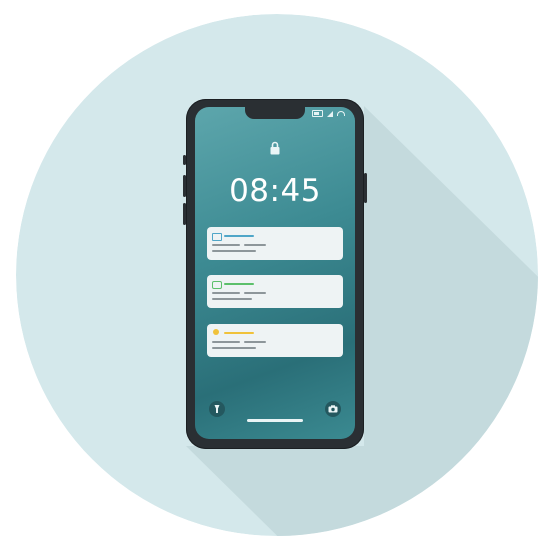 This screenshot has width=554, height=553. I want to click on flashlight-button, so click(217, 409).